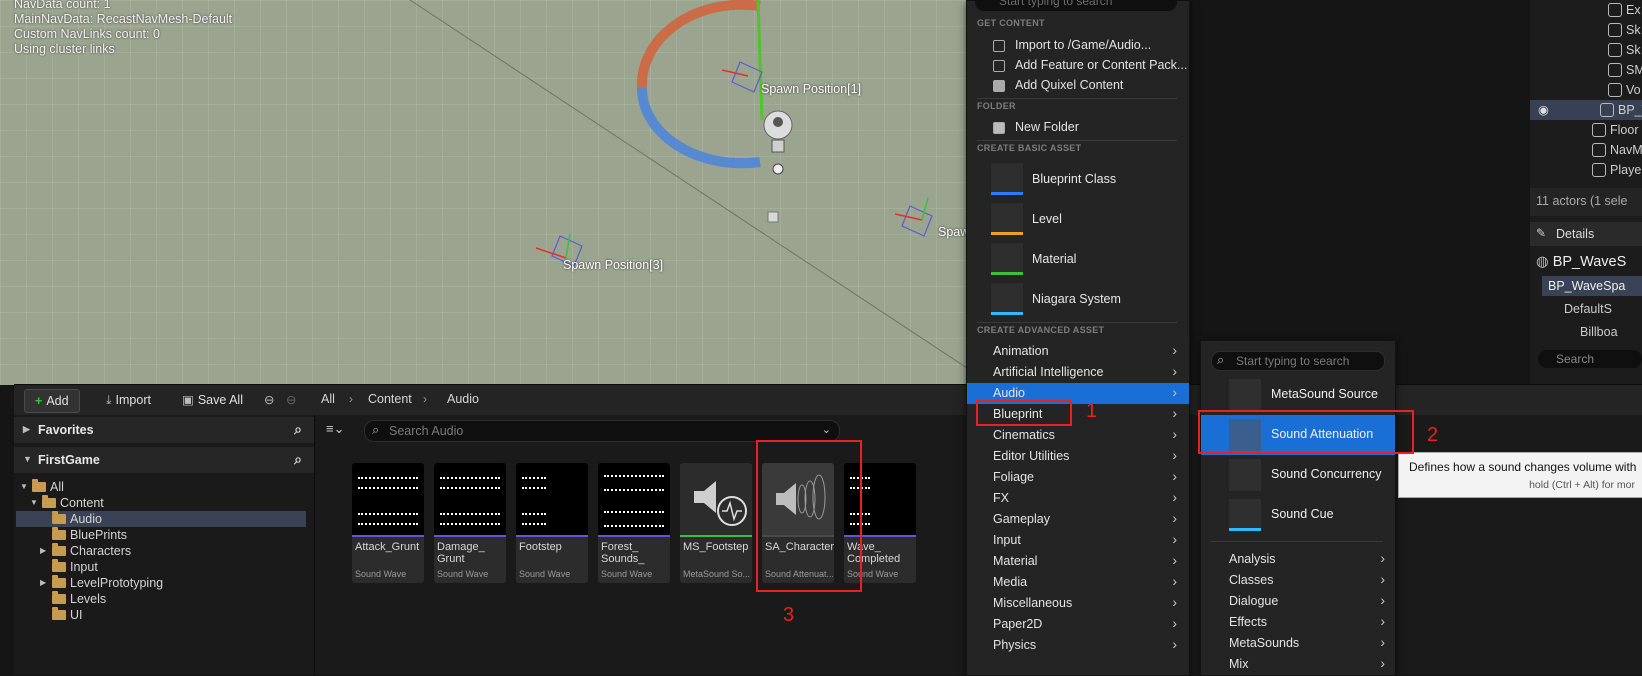  I want to click on submenu-item-sound-cue: Sound Cue, so click(1298, 515).